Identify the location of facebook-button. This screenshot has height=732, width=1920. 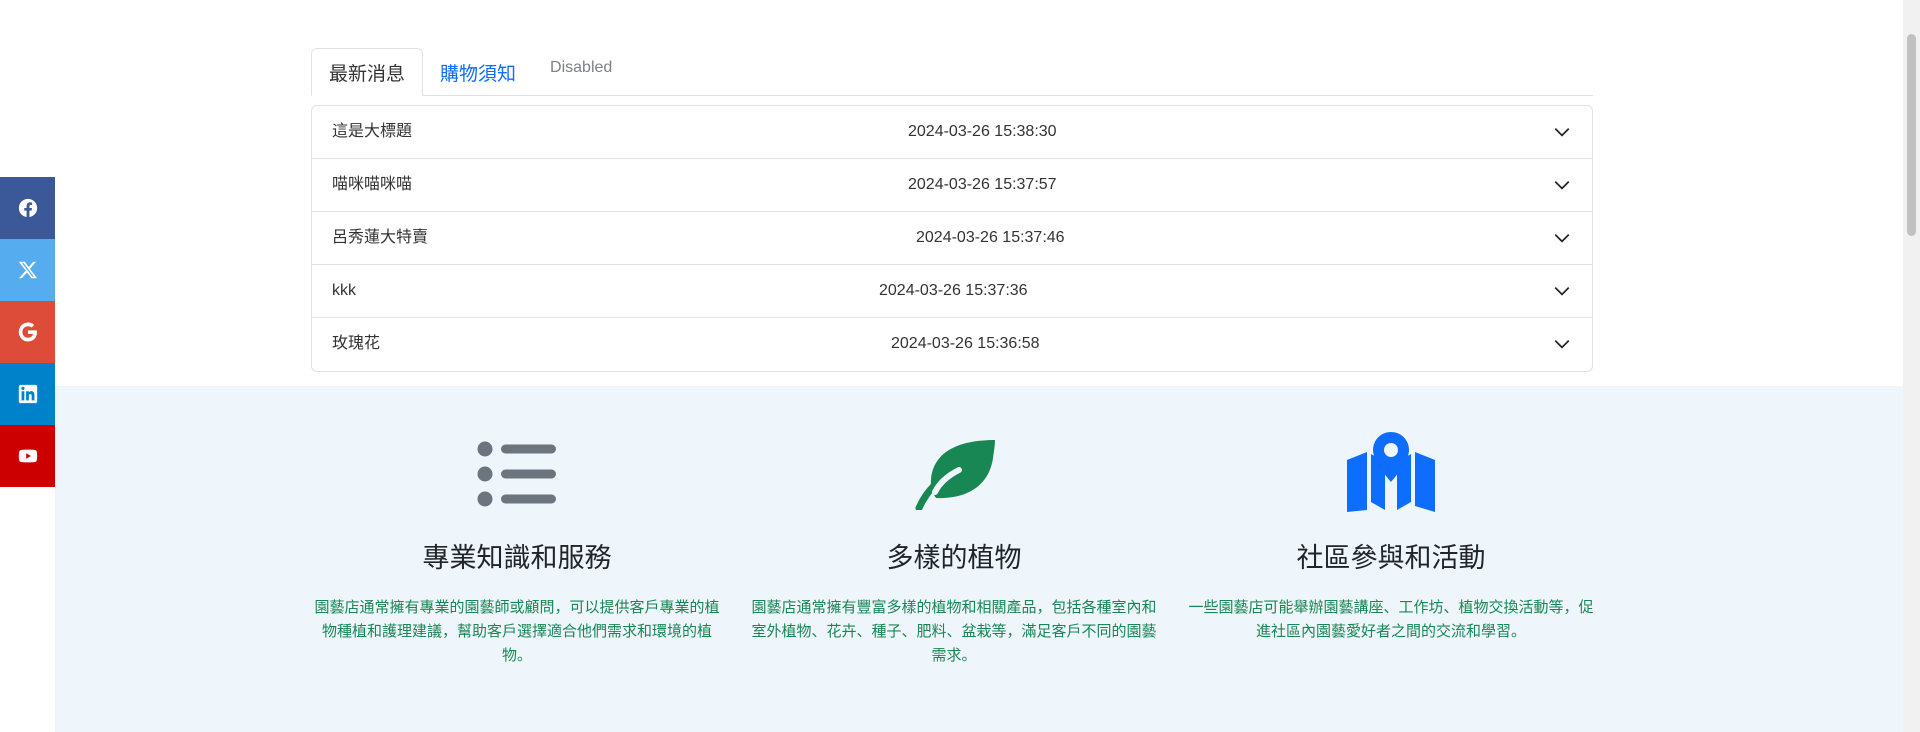
(27, 208).